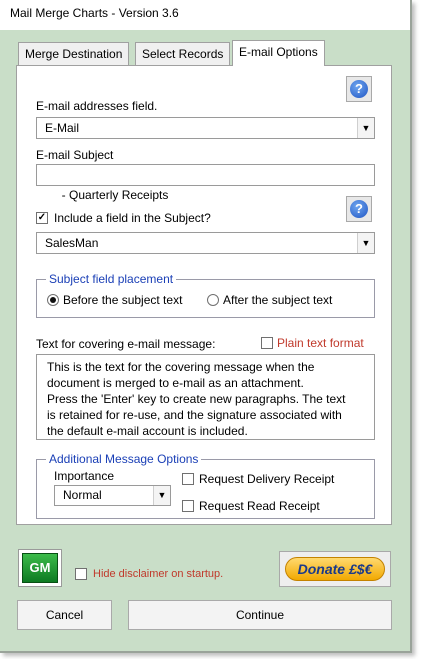 The width and height of the screenshot is (425, 659). I want to click on additional-options-legend: Additional Message Options, so click(124, 459).